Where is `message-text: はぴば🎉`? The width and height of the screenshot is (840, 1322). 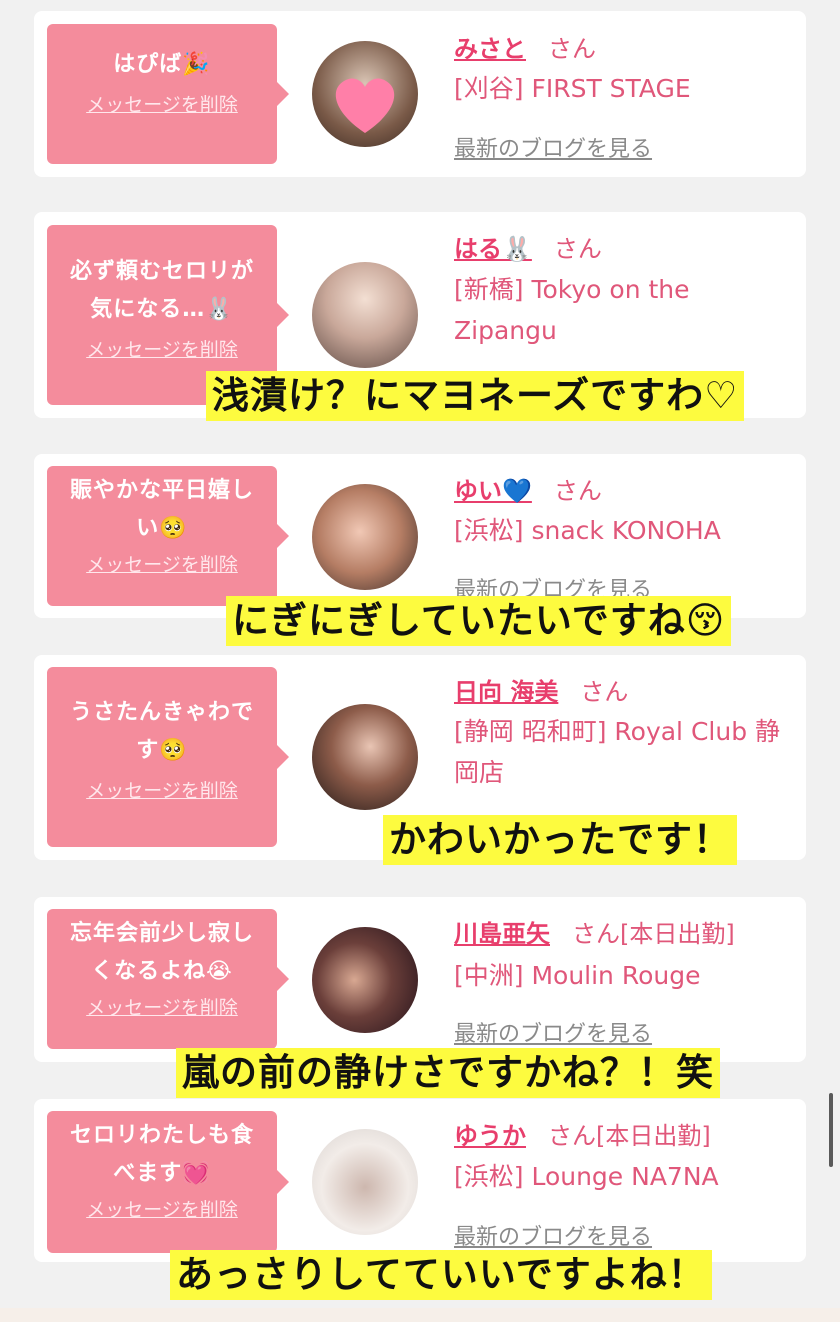
message-text: はぴば🎉 is located at coordinates (162, 64).